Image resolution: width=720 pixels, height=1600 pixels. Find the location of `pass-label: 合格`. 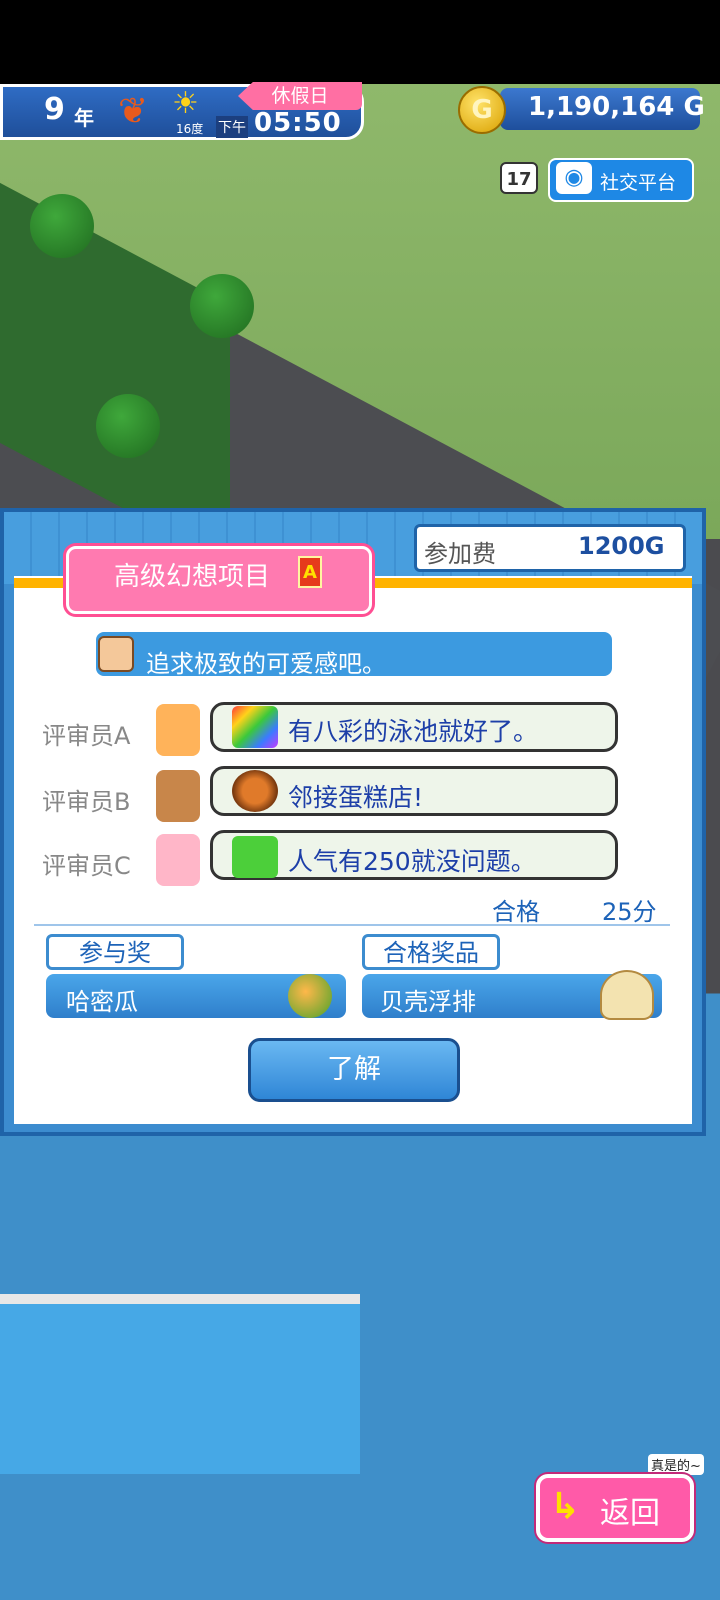

pass-label: 合格 is located at coordinates (516, 912).